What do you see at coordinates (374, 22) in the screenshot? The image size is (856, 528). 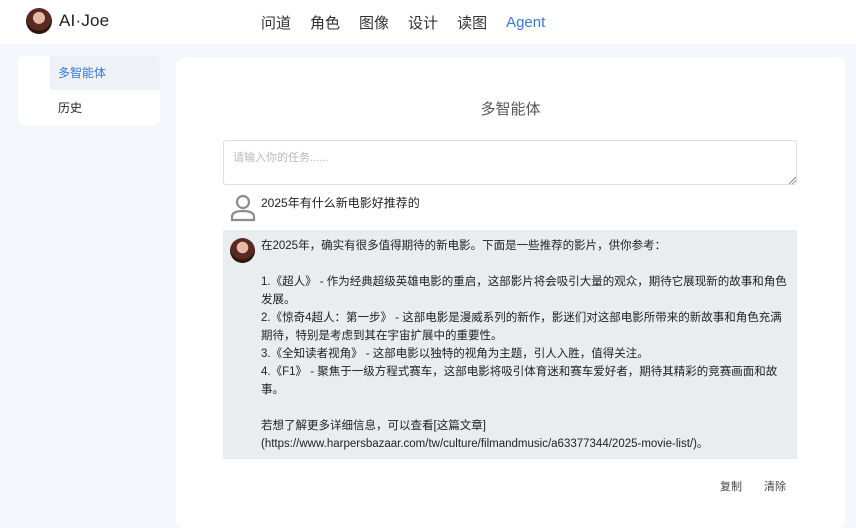 I see `nav-item-images: 图像` at bounding box center [374, 22].